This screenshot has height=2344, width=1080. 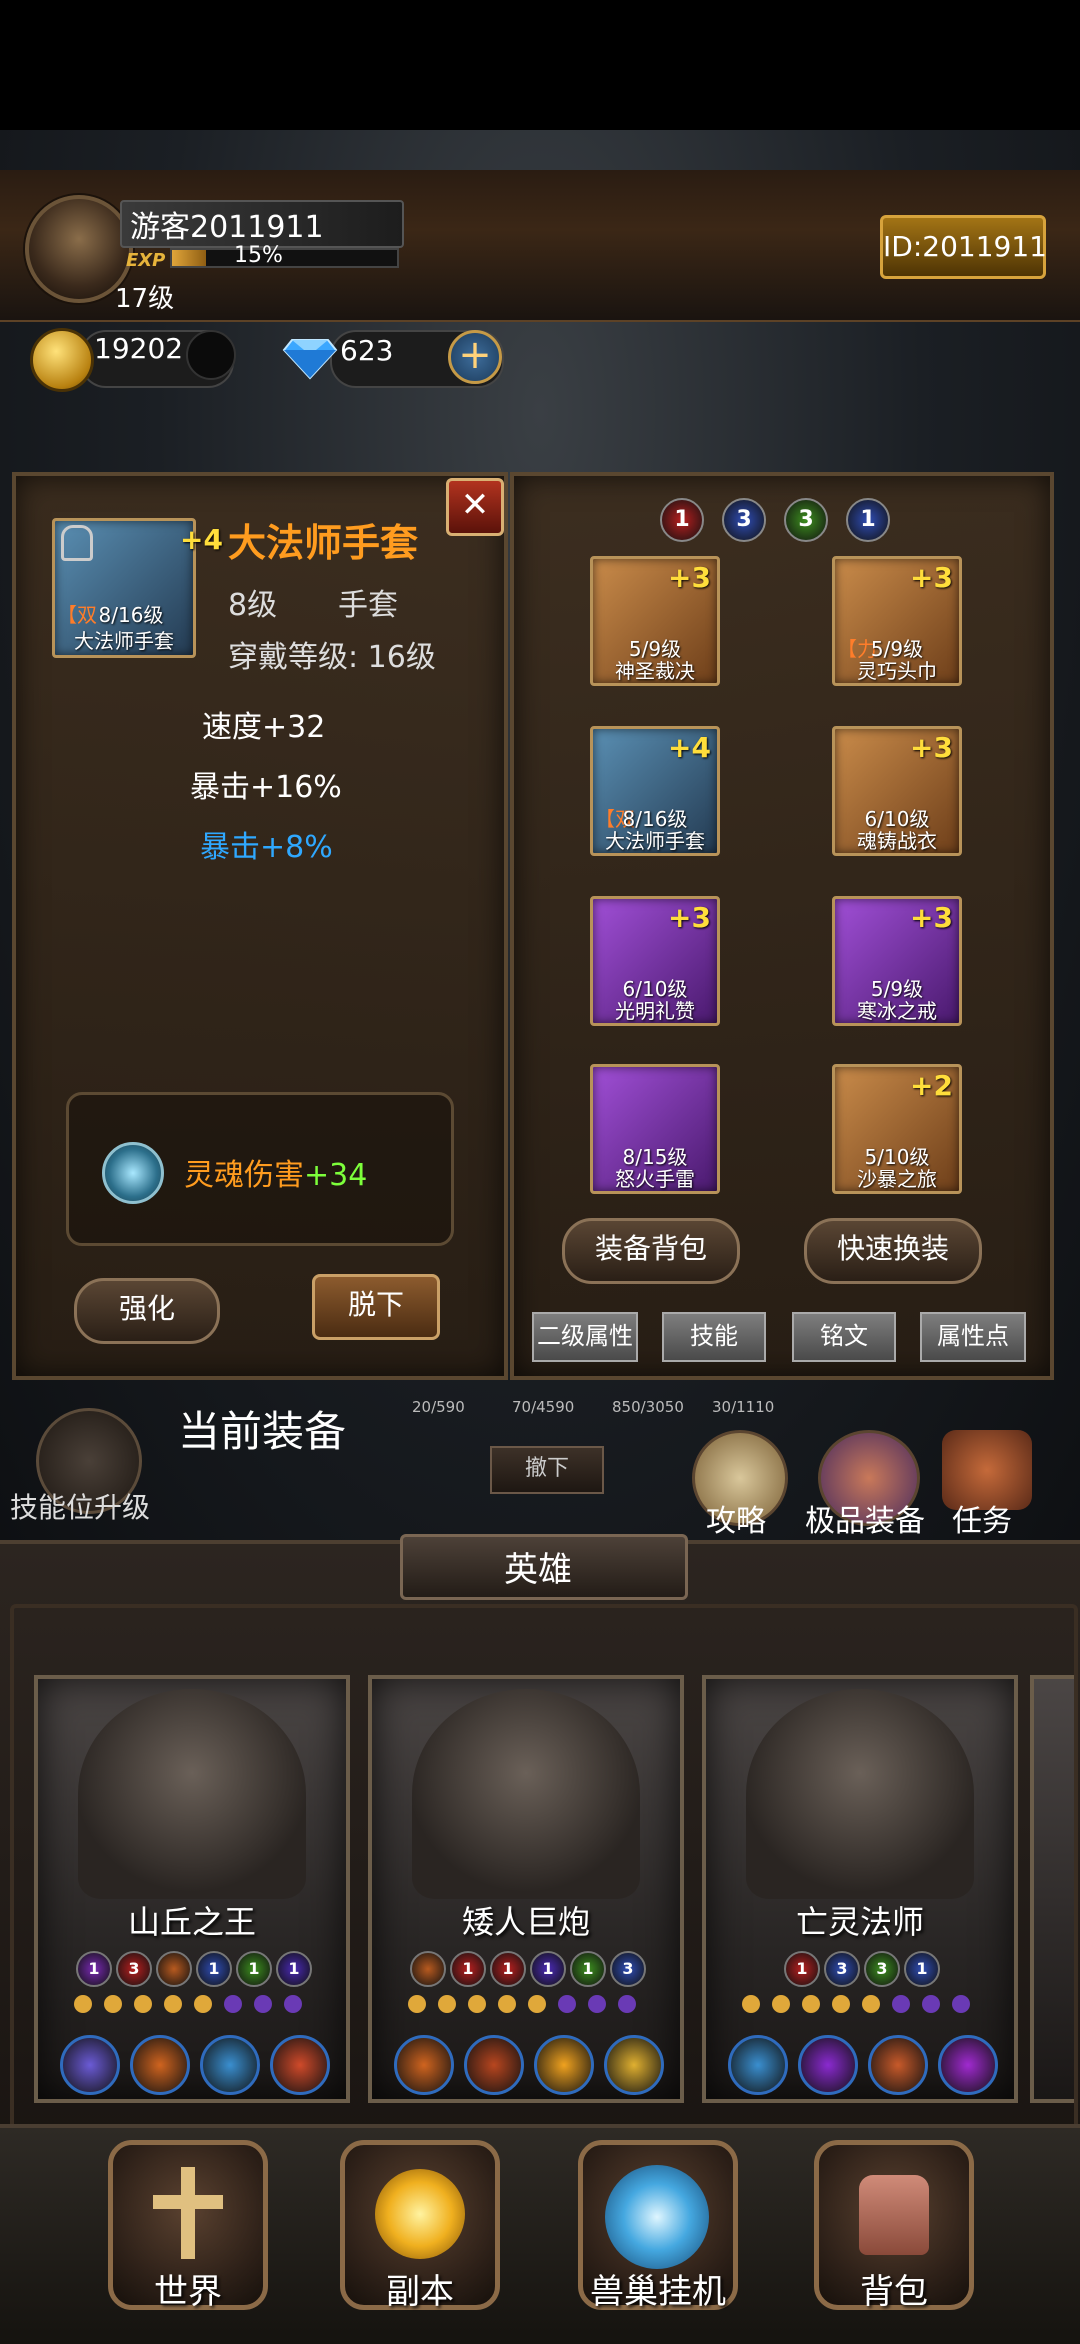 I want to click on task-label: 任务, so click(x=982, y=1518).